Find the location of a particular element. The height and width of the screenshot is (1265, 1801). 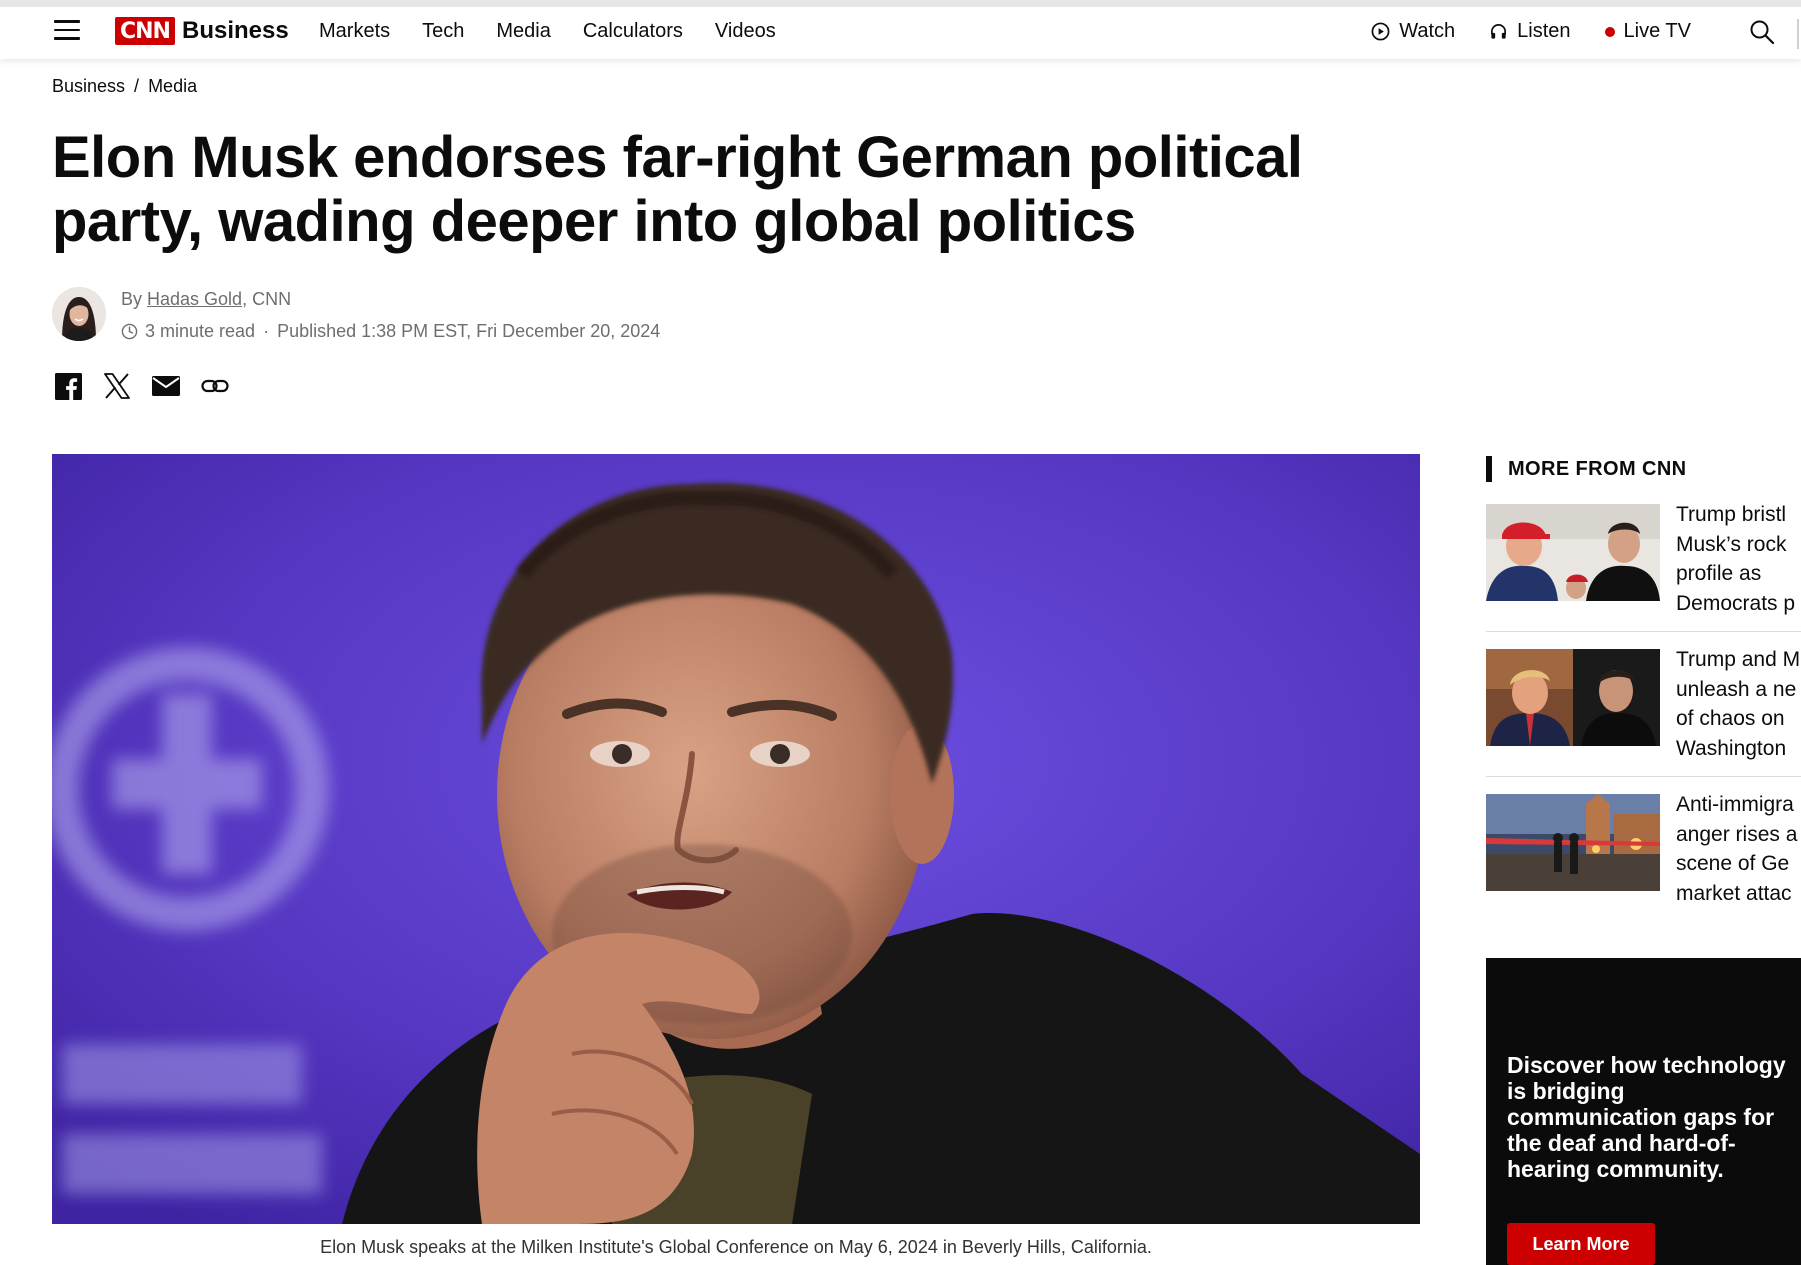

email-share-icon is located at coordinates (166, 386).